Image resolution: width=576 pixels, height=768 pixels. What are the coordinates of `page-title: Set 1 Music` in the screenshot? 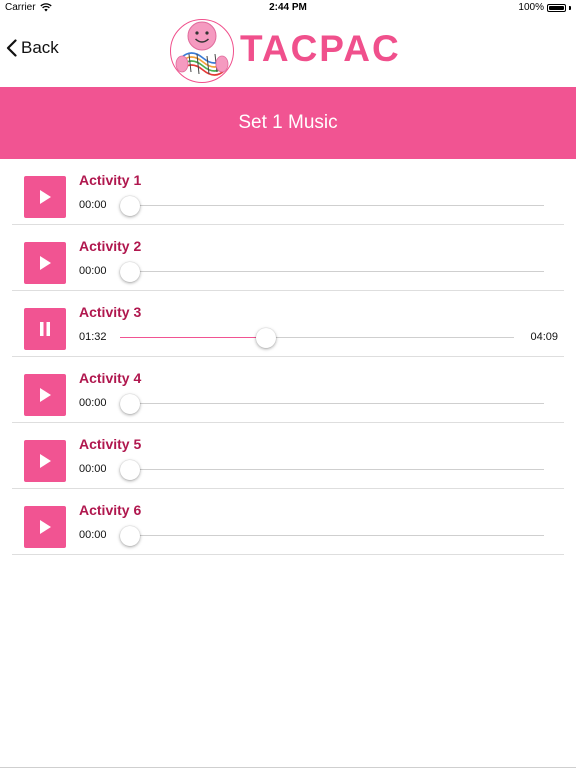 It's located at (288, 122).